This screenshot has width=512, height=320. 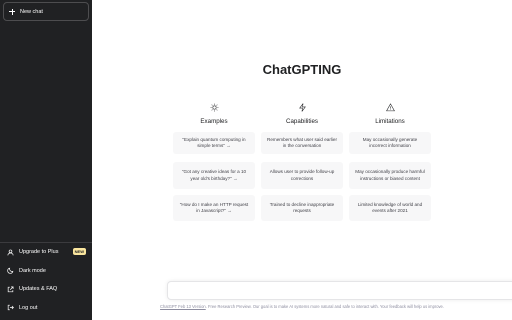 I want to click on capabilities-column: Capabilities, so click(x=302, y=115).